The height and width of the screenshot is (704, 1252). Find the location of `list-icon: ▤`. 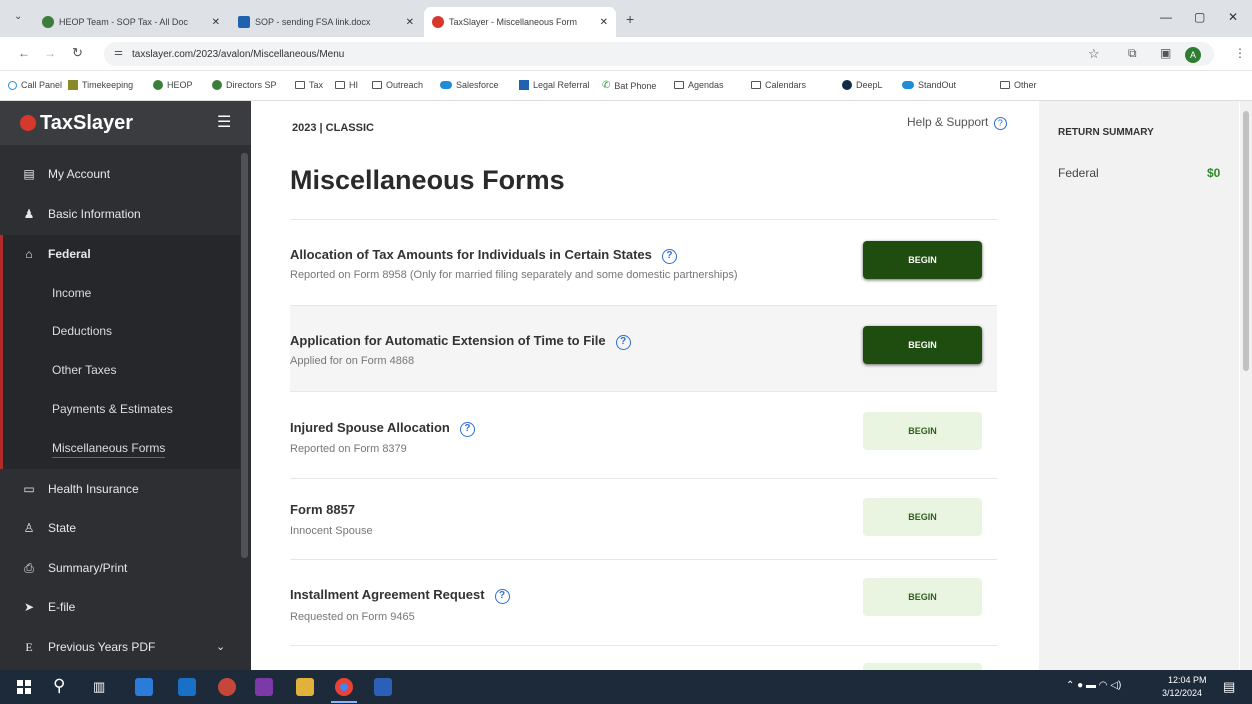

list-icon: ▤ is located at coordinates (29, 174).